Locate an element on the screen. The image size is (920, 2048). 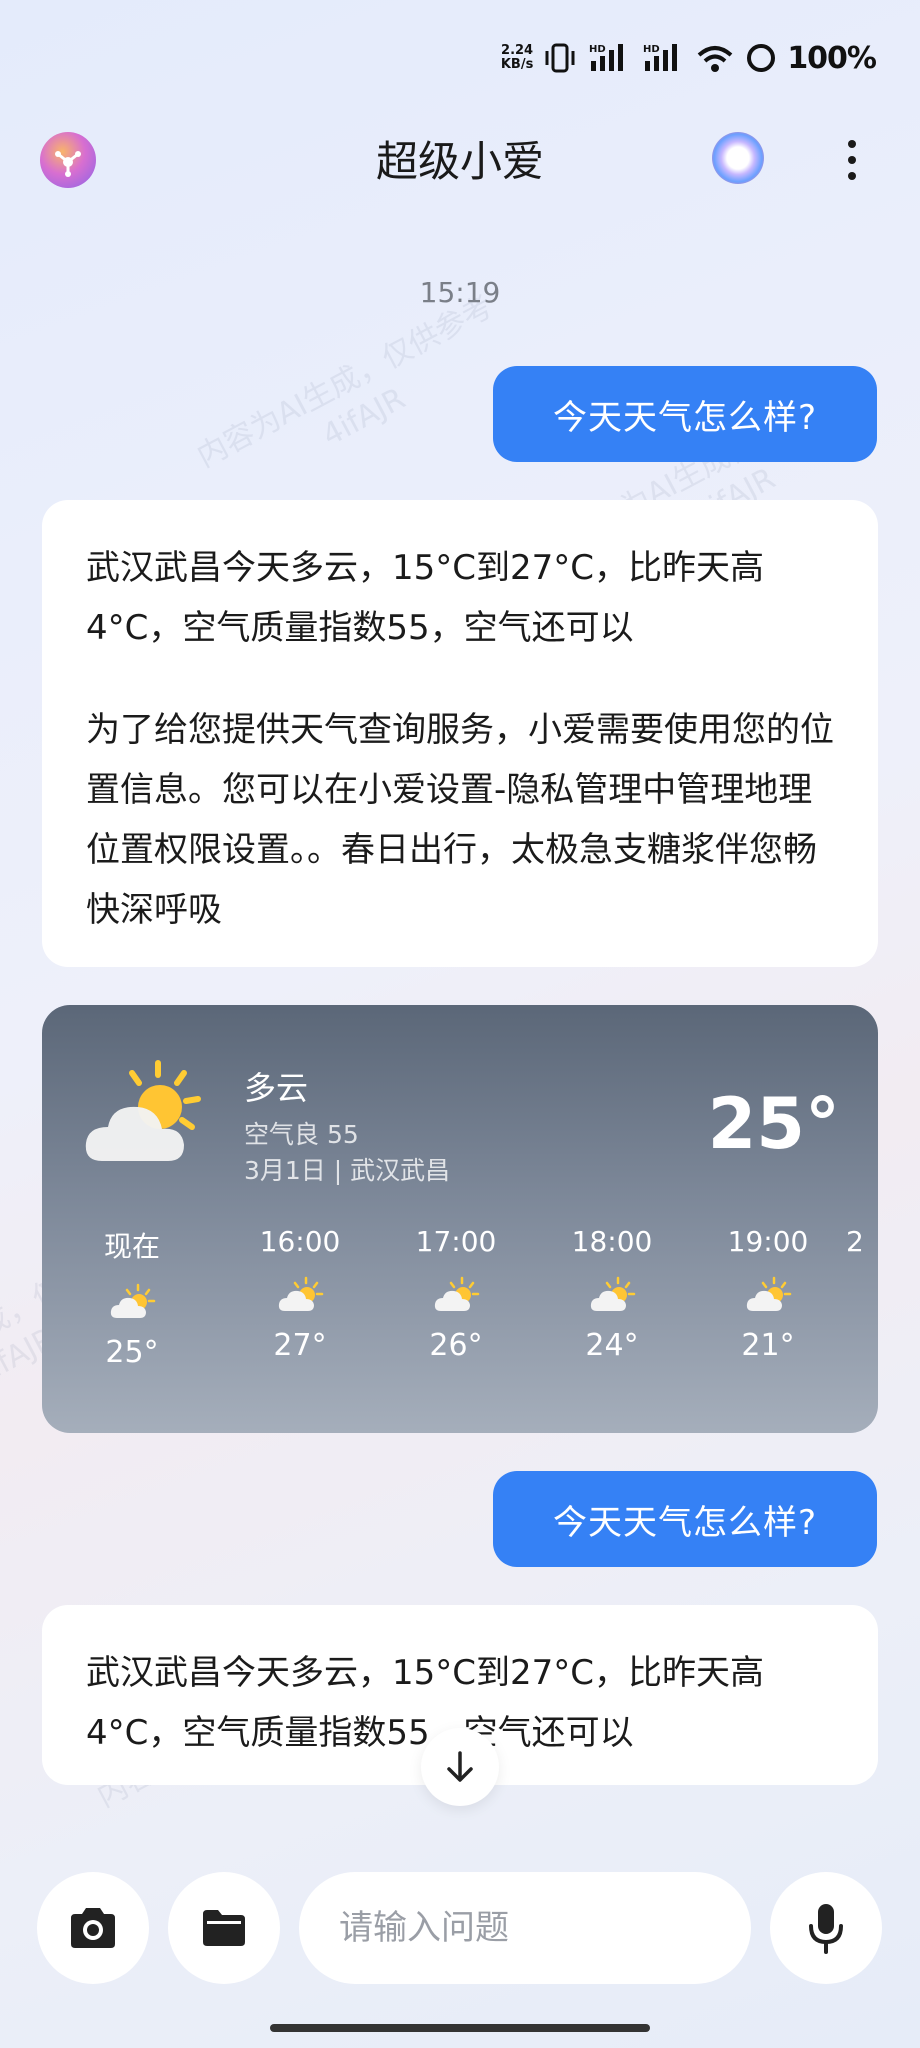
network-speed: 2.24 KB/s is located at coordinates (517, 58).